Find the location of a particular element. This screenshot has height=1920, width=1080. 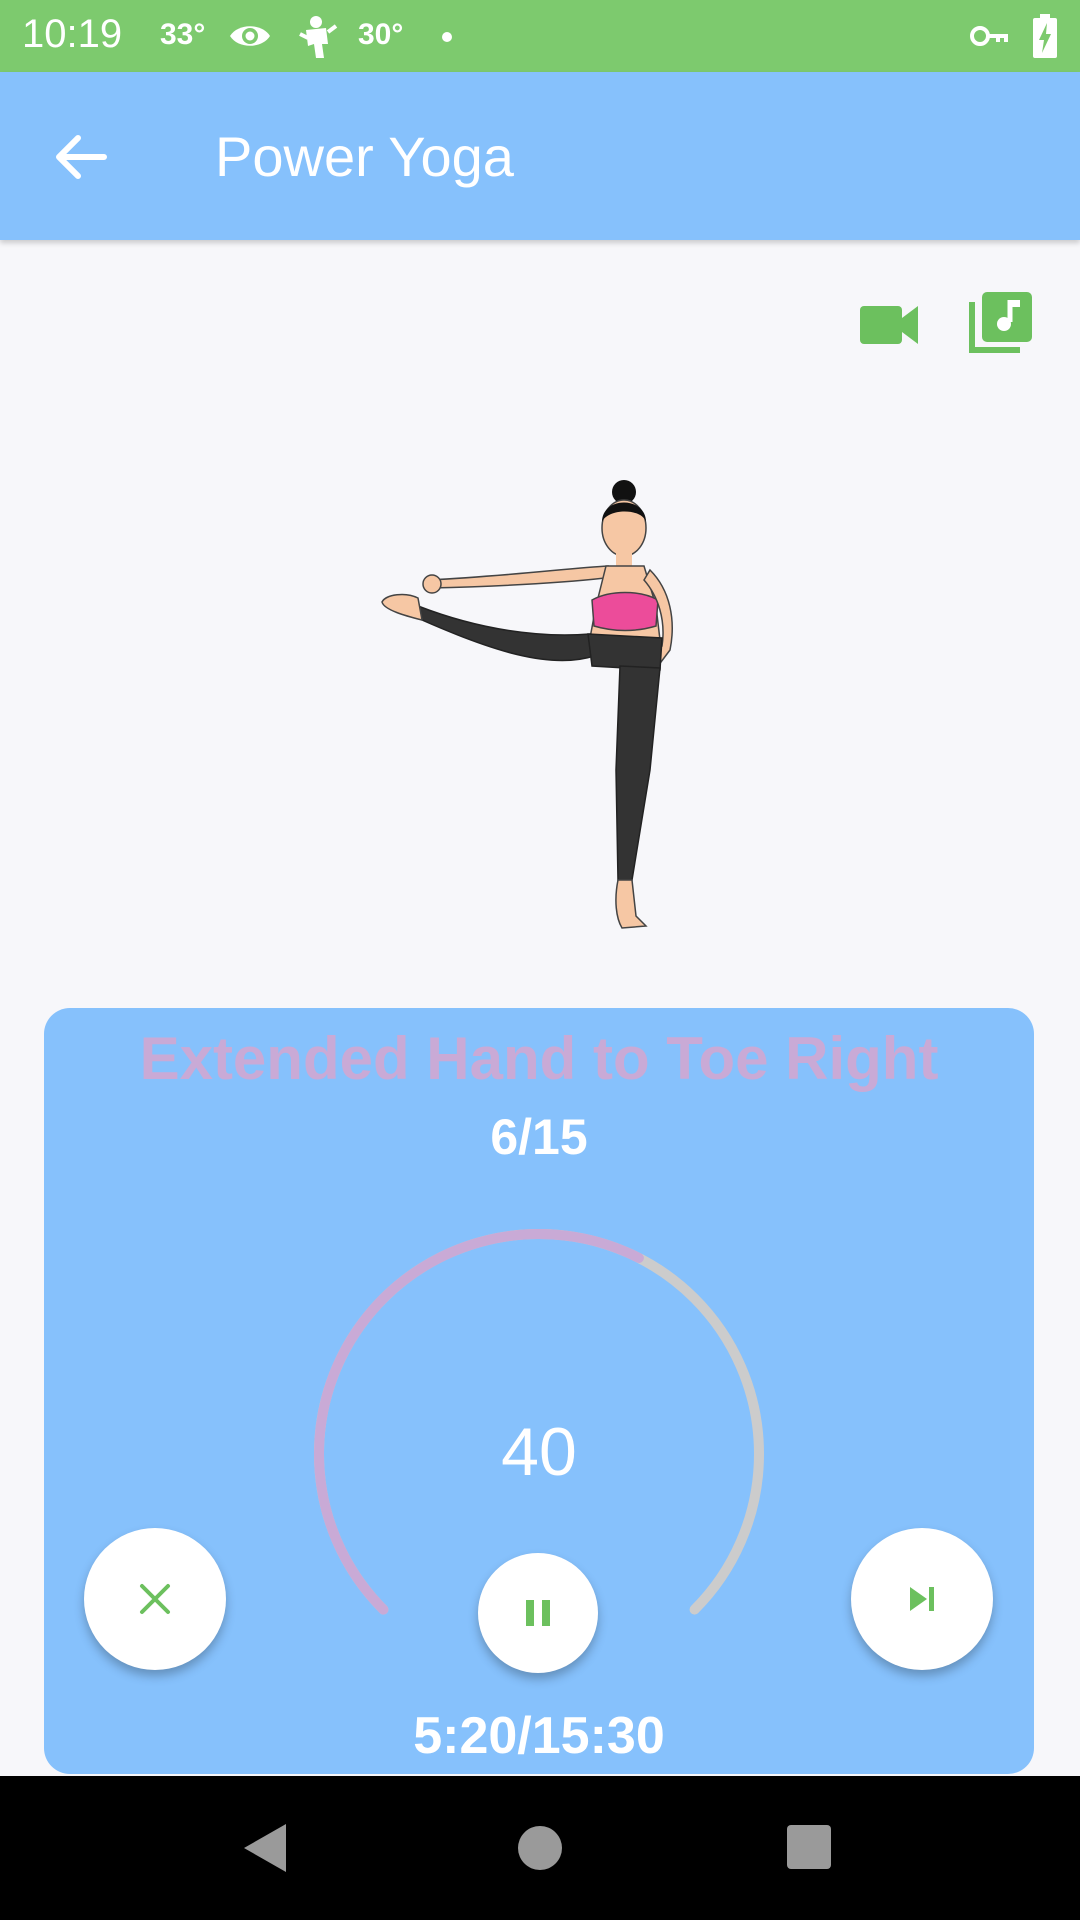

status-time: 10:19 is located at coordinates (72, 34).